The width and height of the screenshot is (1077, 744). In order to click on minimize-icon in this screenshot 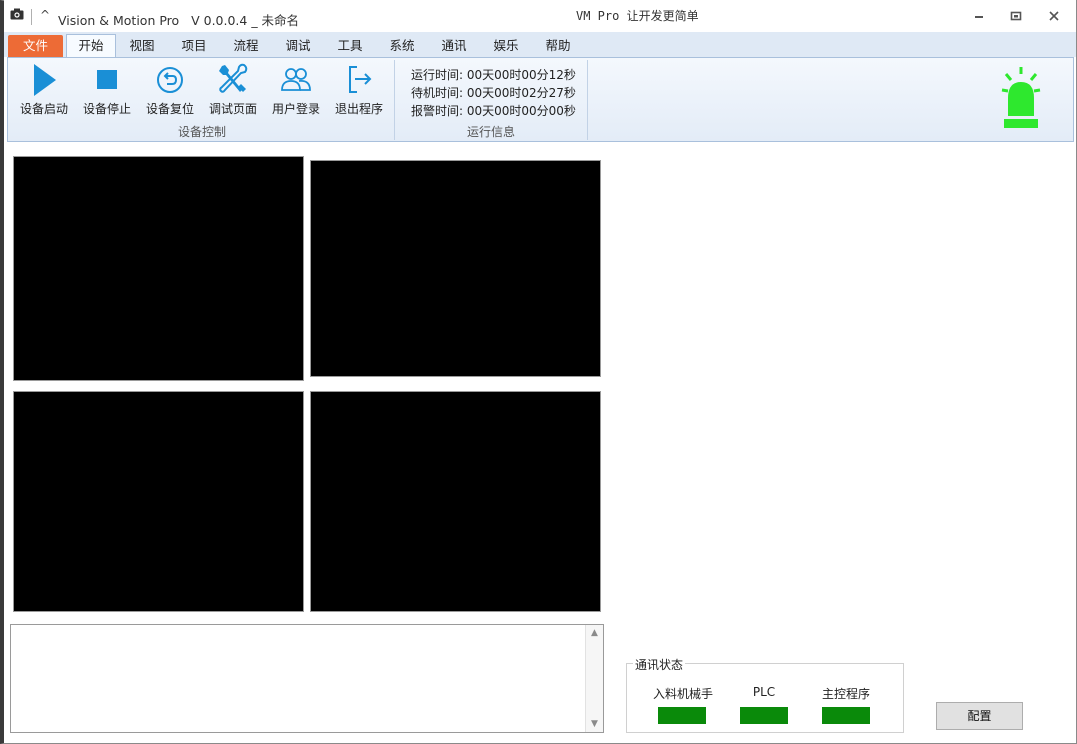, I will do `click(979, 17)`.